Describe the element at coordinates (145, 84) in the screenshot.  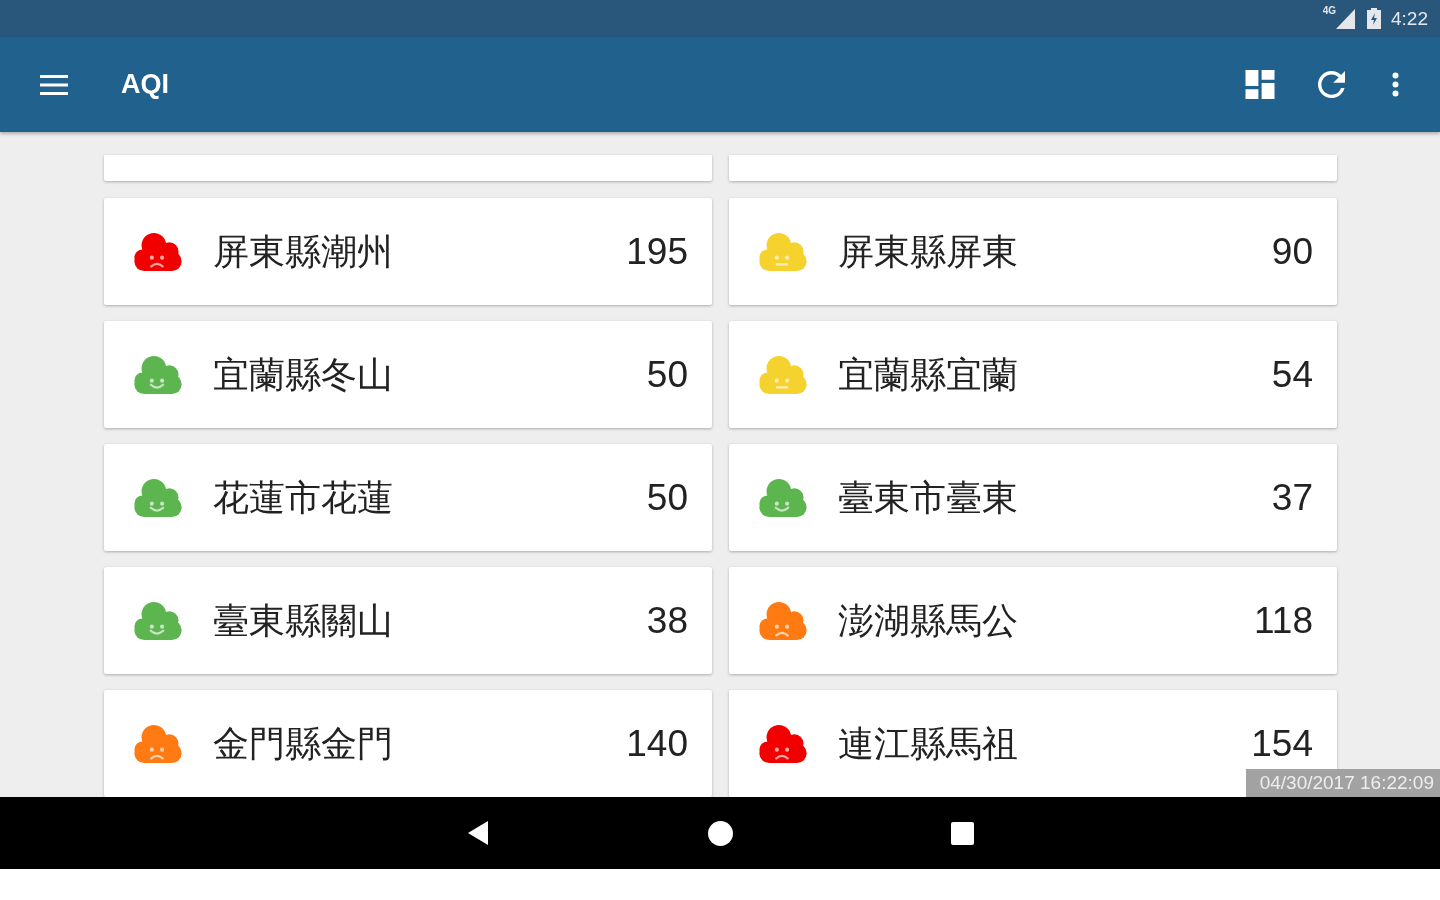
I see `app-title: AQI` at that location.